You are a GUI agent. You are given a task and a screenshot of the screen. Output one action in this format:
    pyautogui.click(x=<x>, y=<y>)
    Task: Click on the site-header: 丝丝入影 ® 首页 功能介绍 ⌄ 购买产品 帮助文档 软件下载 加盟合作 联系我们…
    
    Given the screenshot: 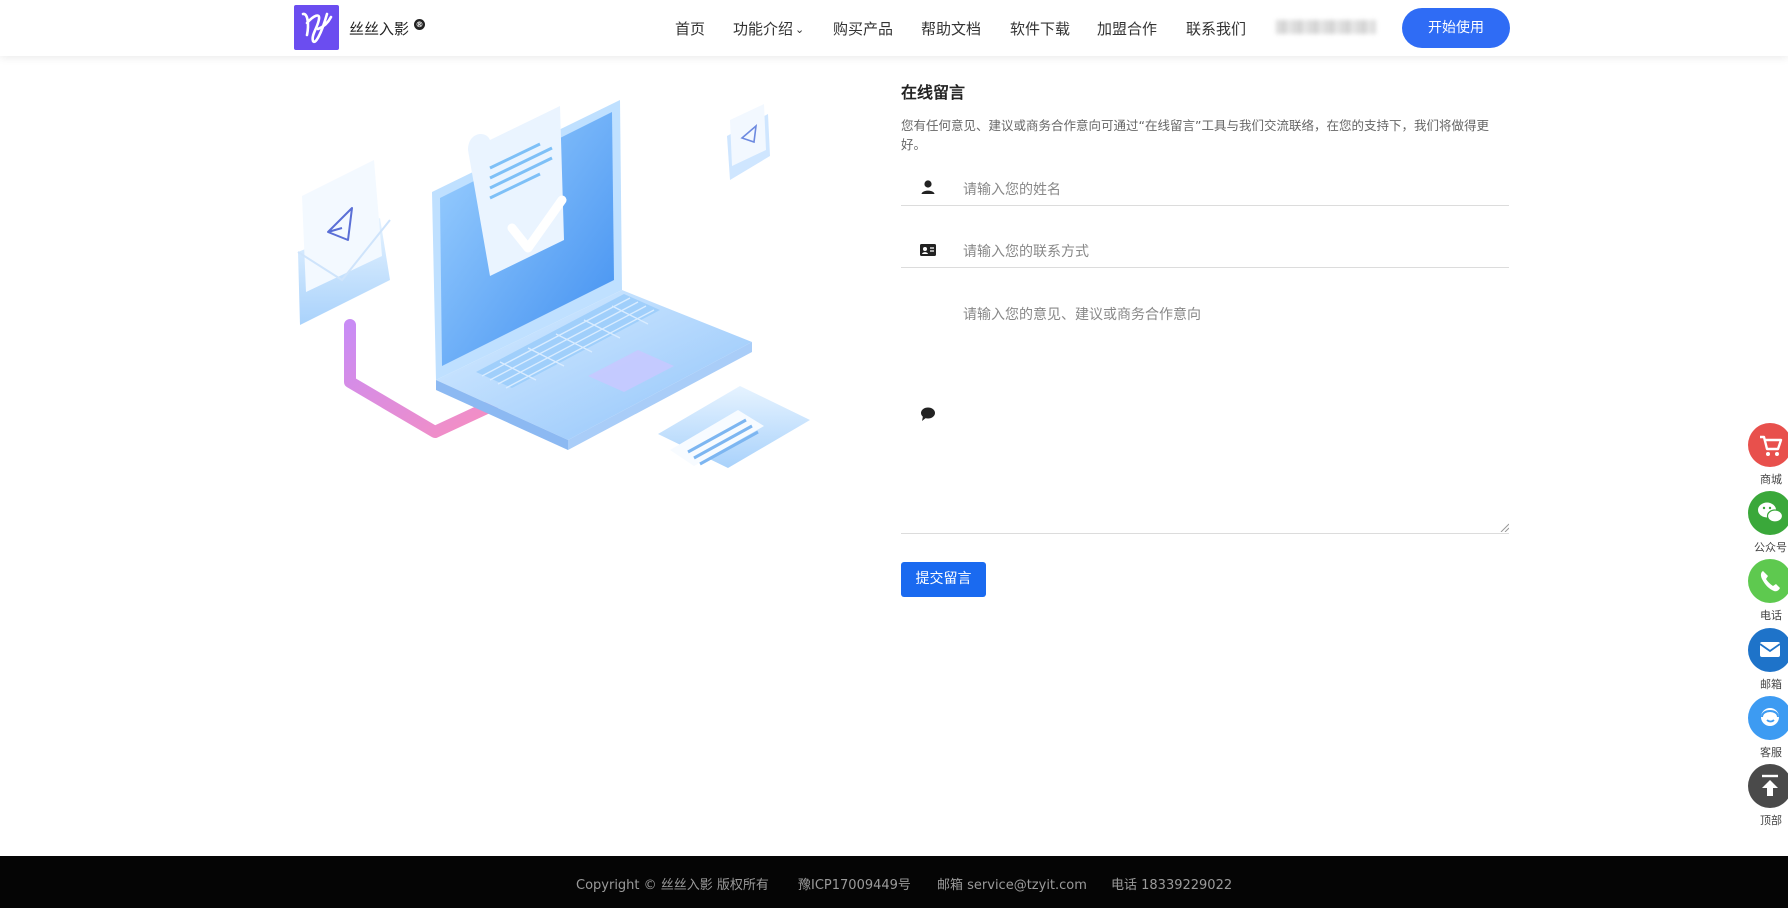 What is the action you would take?
    pyautogui.click(x=894, y=28)
    